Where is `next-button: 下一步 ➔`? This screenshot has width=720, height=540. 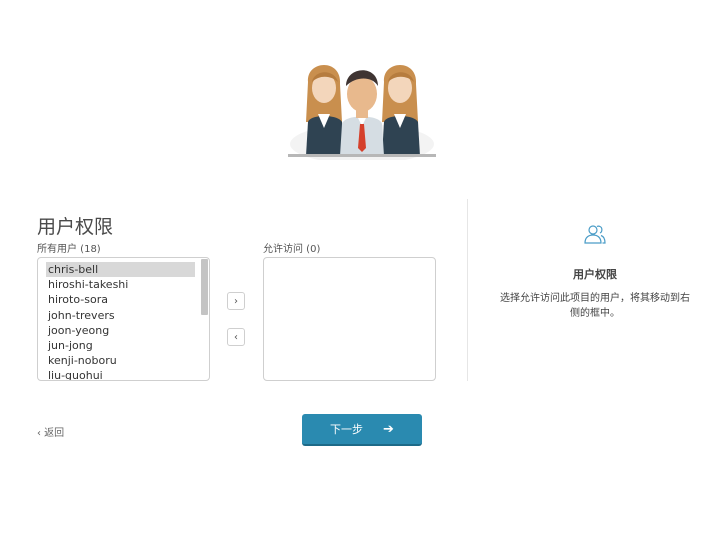 next-button: 下一步 ➔ is located at coordinates (362, 430).